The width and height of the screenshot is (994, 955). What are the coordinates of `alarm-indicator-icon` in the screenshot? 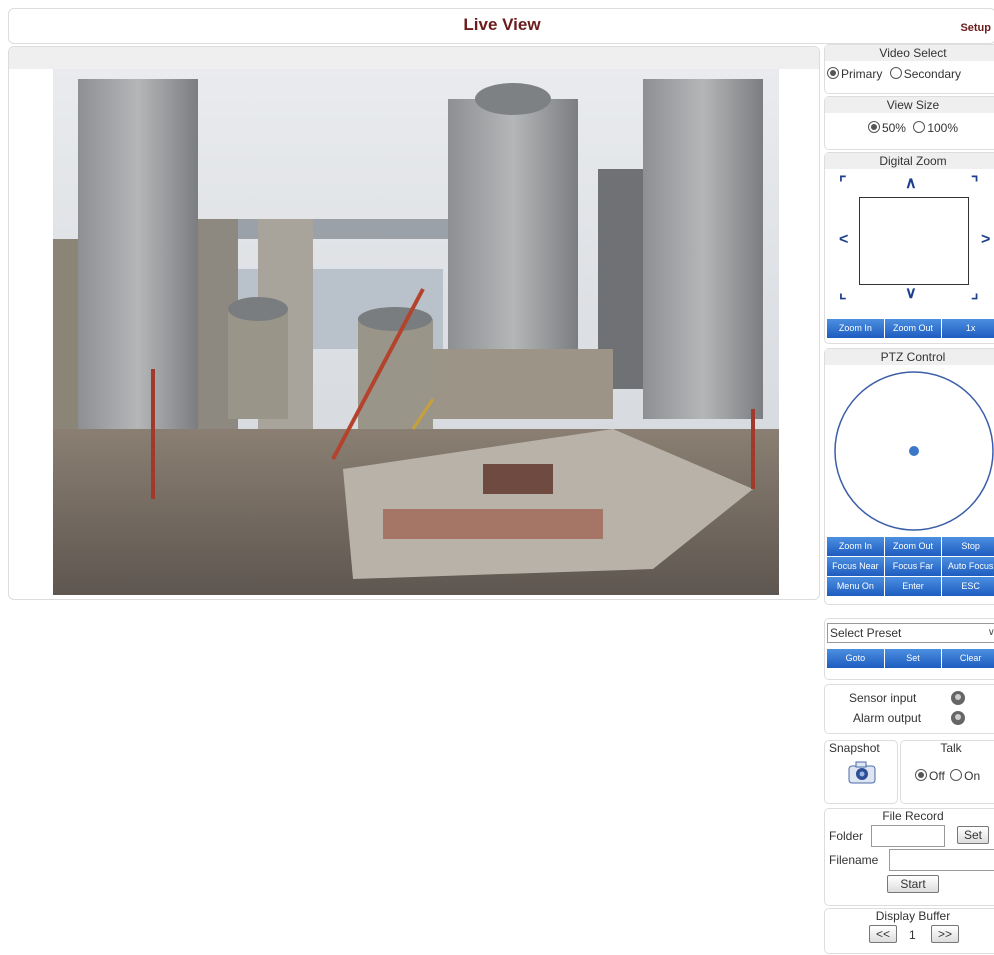 It's located at (958, 718).